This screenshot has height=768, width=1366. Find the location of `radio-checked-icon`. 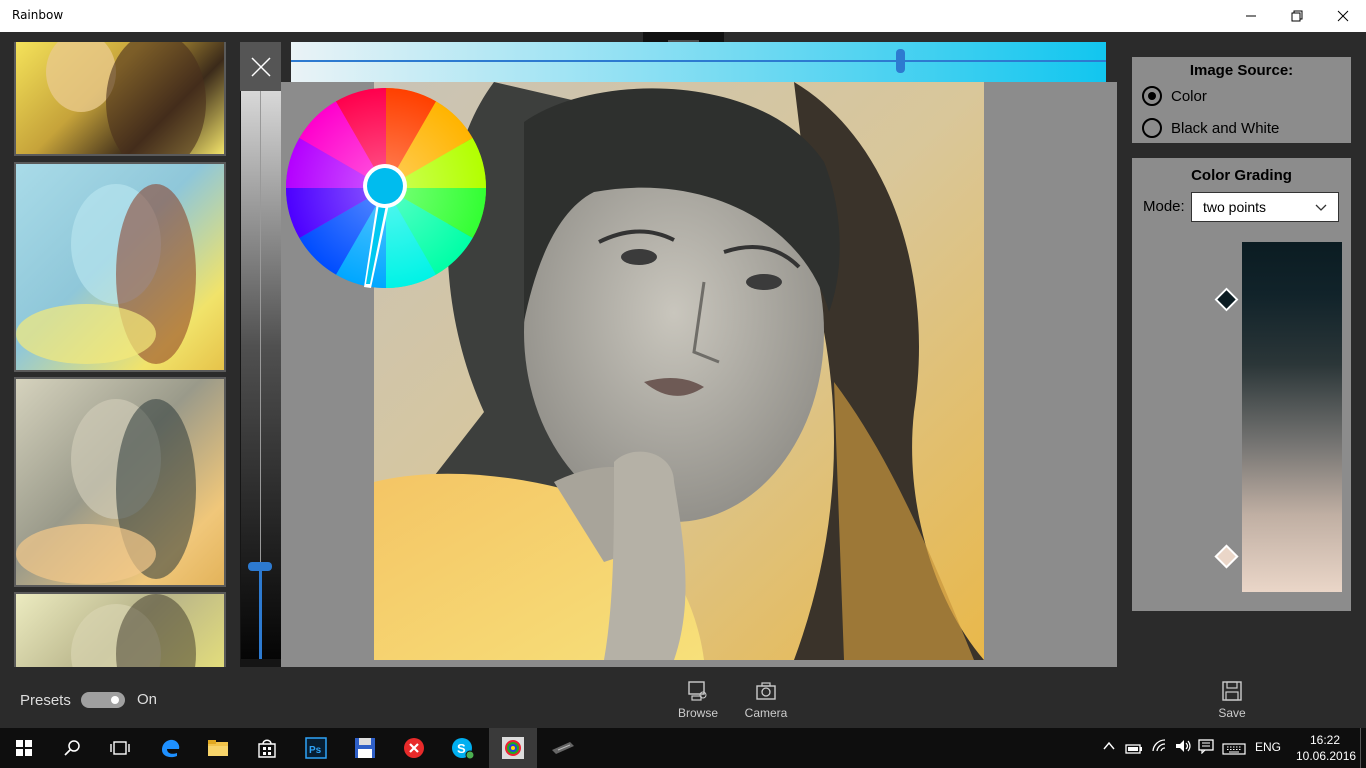

radio-checked-icon is located at coordinates (1152, 96).